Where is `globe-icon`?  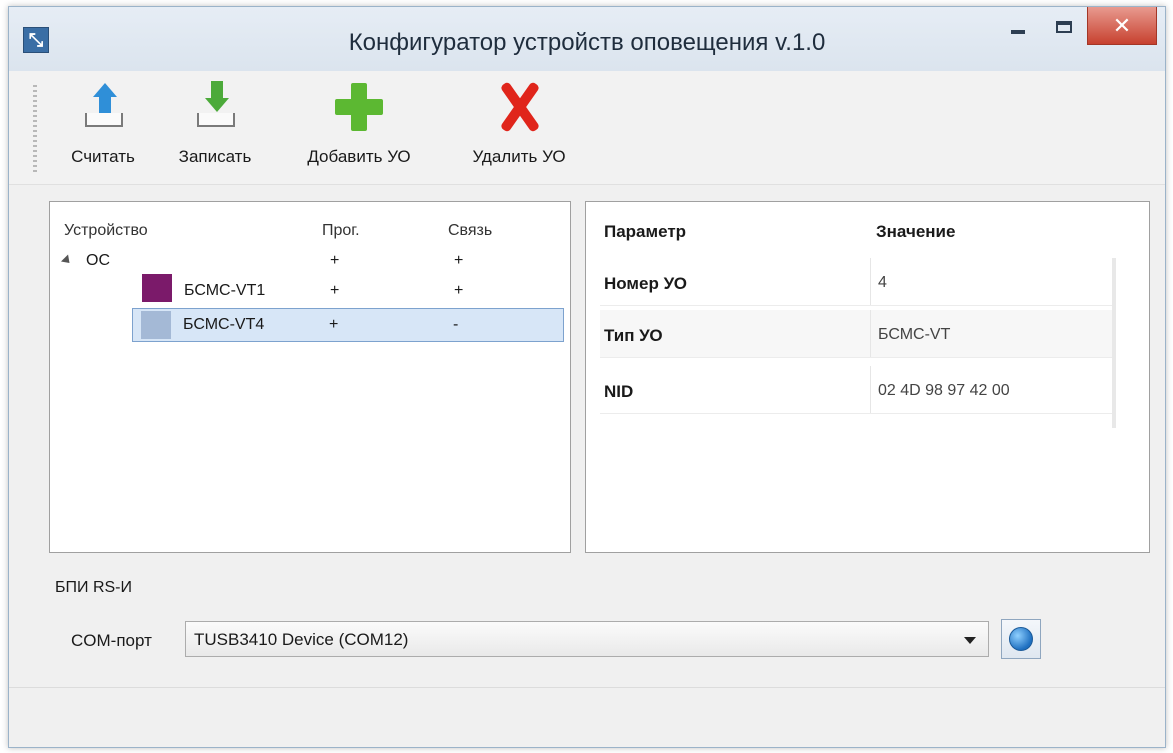
globe-icon is located at coordinates (1021, 639).